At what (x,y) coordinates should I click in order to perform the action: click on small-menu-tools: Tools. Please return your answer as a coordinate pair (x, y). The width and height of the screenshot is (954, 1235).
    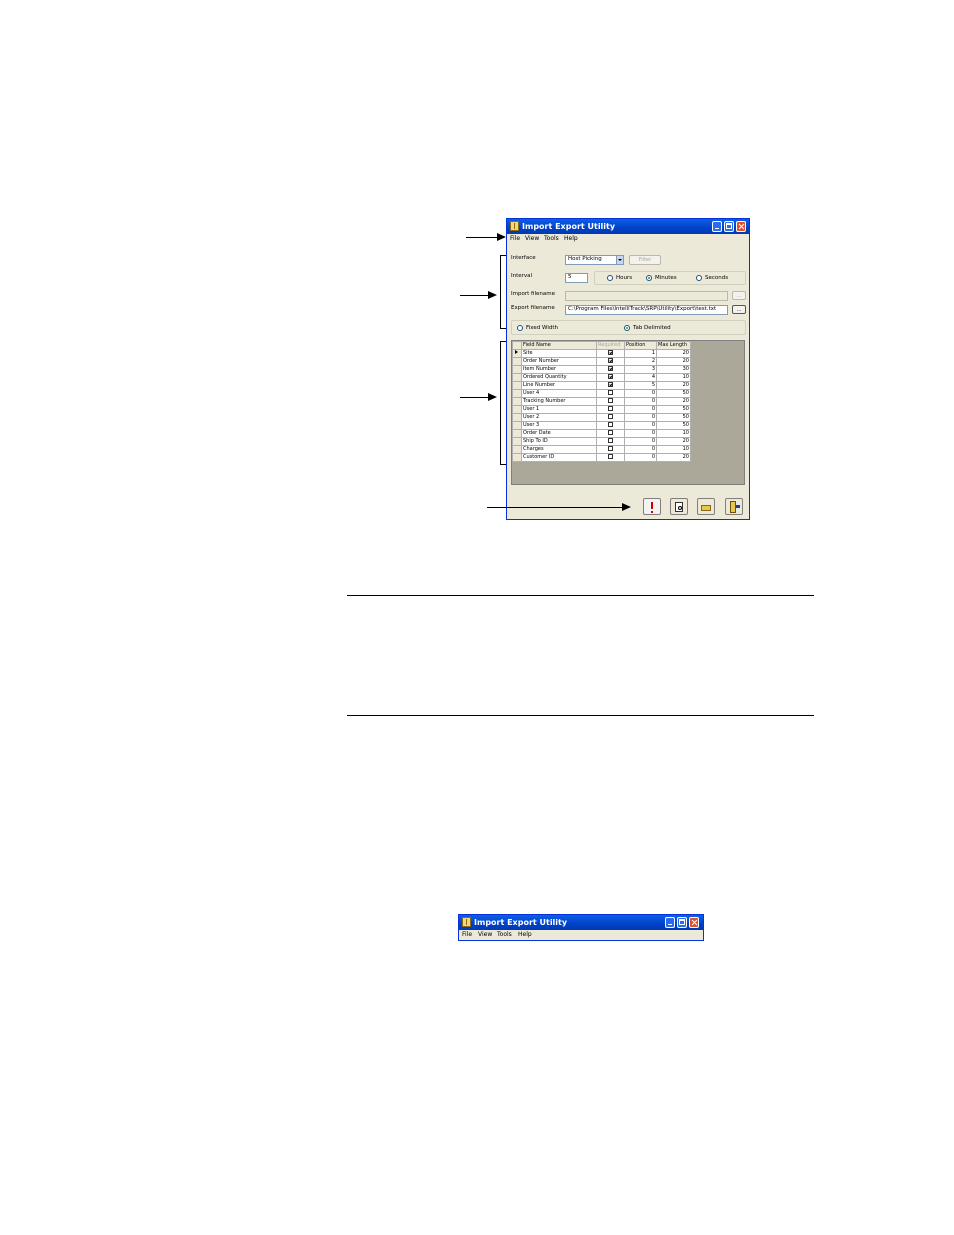
    Looking at the image, I should click on (504, 935).